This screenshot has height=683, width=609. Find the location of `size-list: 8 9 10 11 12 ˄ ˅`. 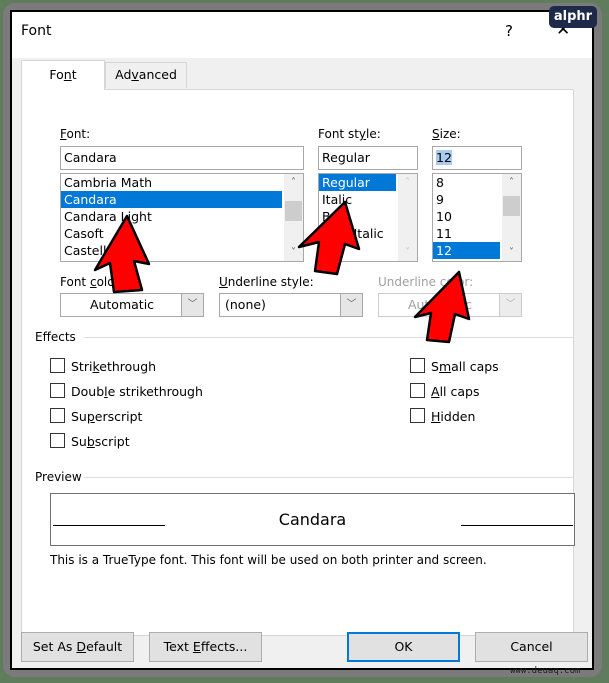

size-list: 8 9 10 11 12 ˄ ˅ is located at coordinates (477, 217).